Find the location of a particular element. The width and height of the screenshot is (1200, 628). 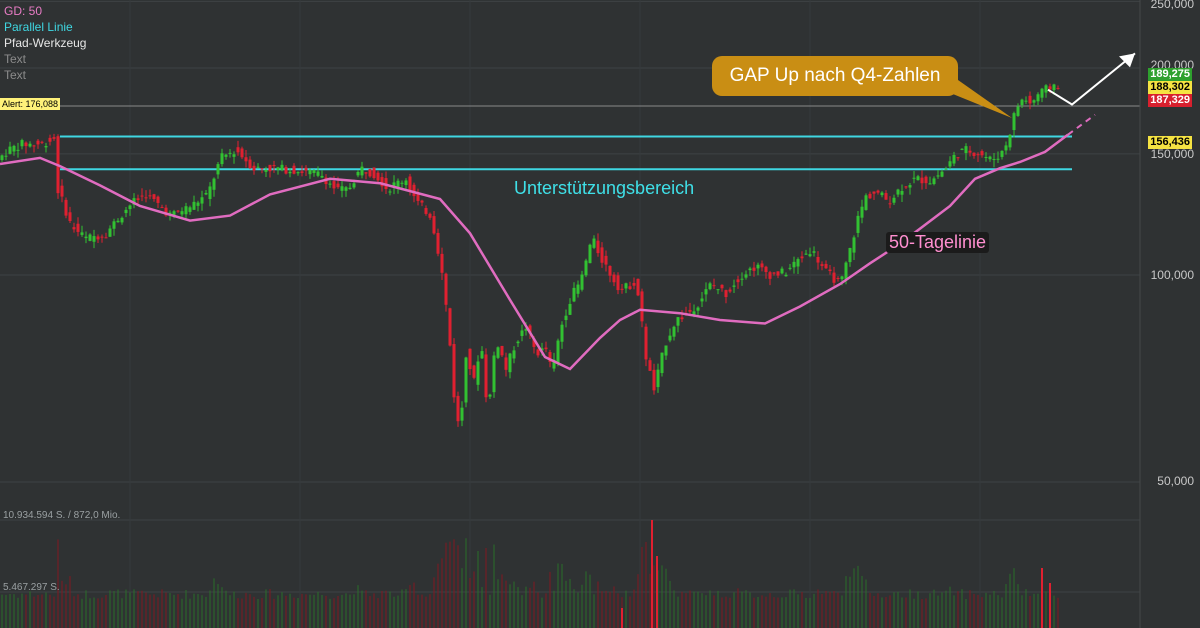

legend-item-parallel-line: Parallel Linie is located at coordinates (45, 27).